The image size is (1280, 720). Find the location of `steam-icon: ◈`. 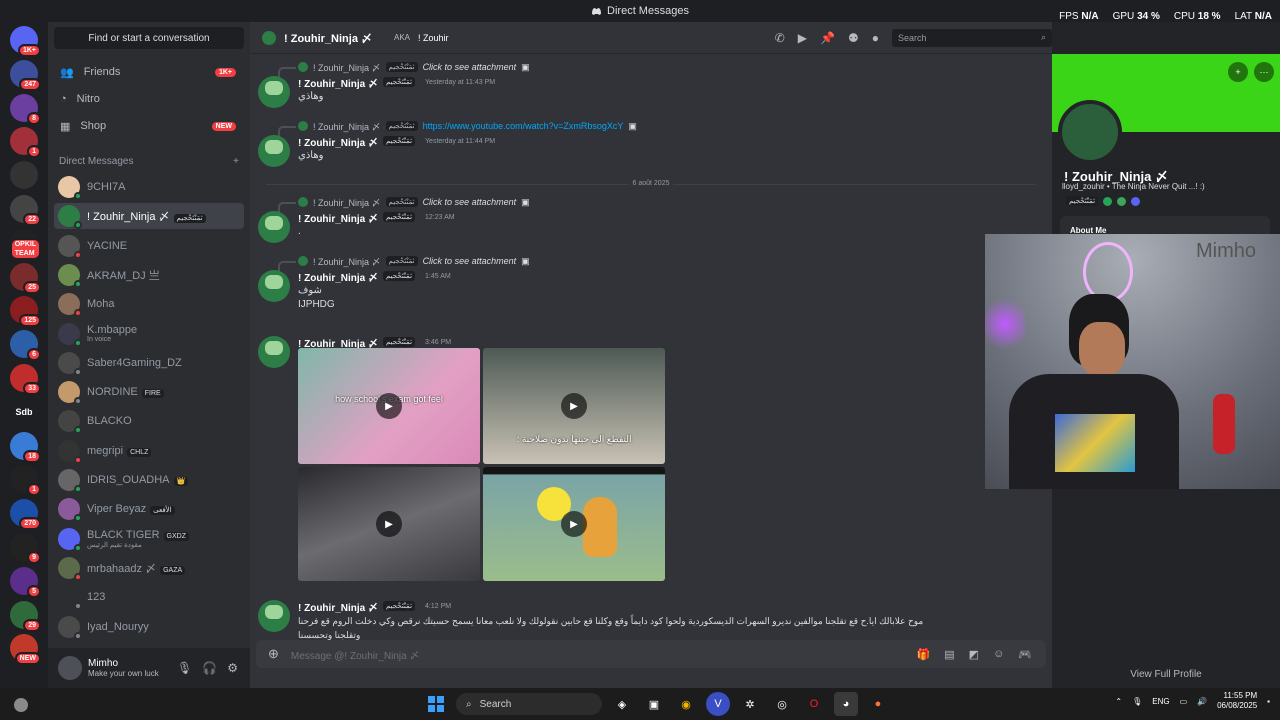

steam-icon: ◈ is located at coordinates (622, 704).